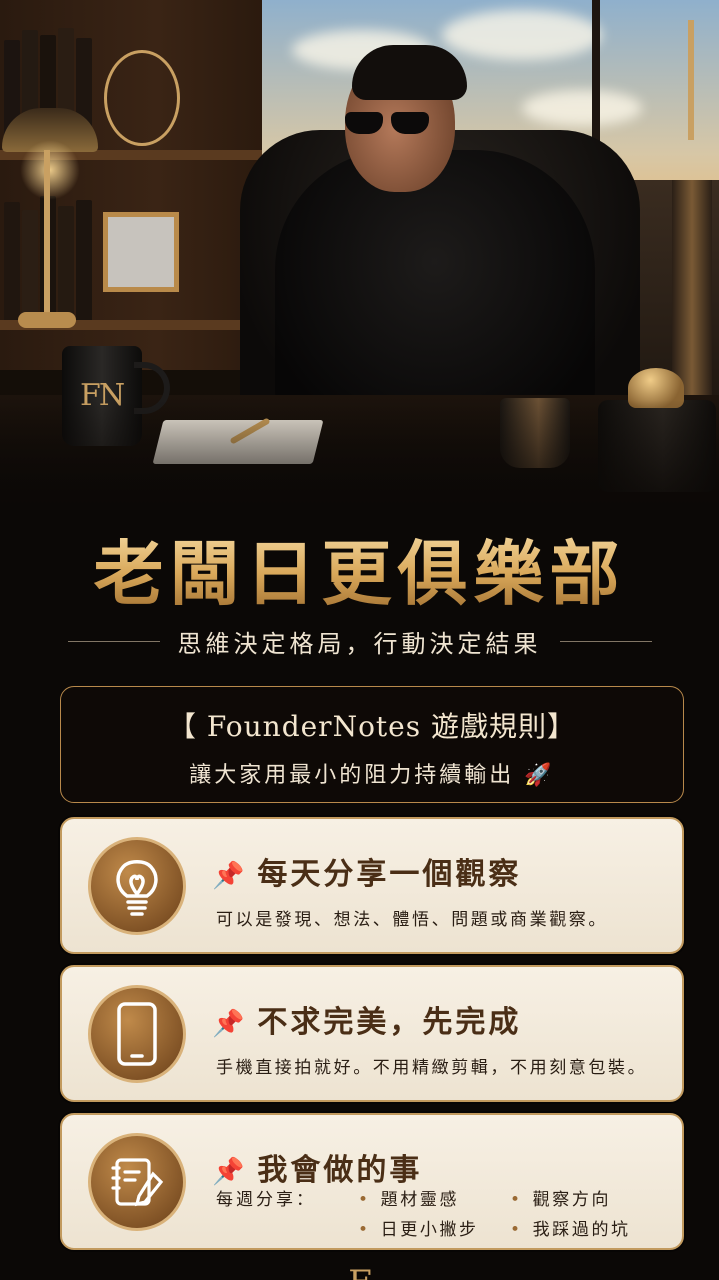 The width and height of the screenshot is (719, 1280). What do you see at coordinates (390, 123) in the screenshot?
I see `sunglasses` at bounding box center [390, 123].